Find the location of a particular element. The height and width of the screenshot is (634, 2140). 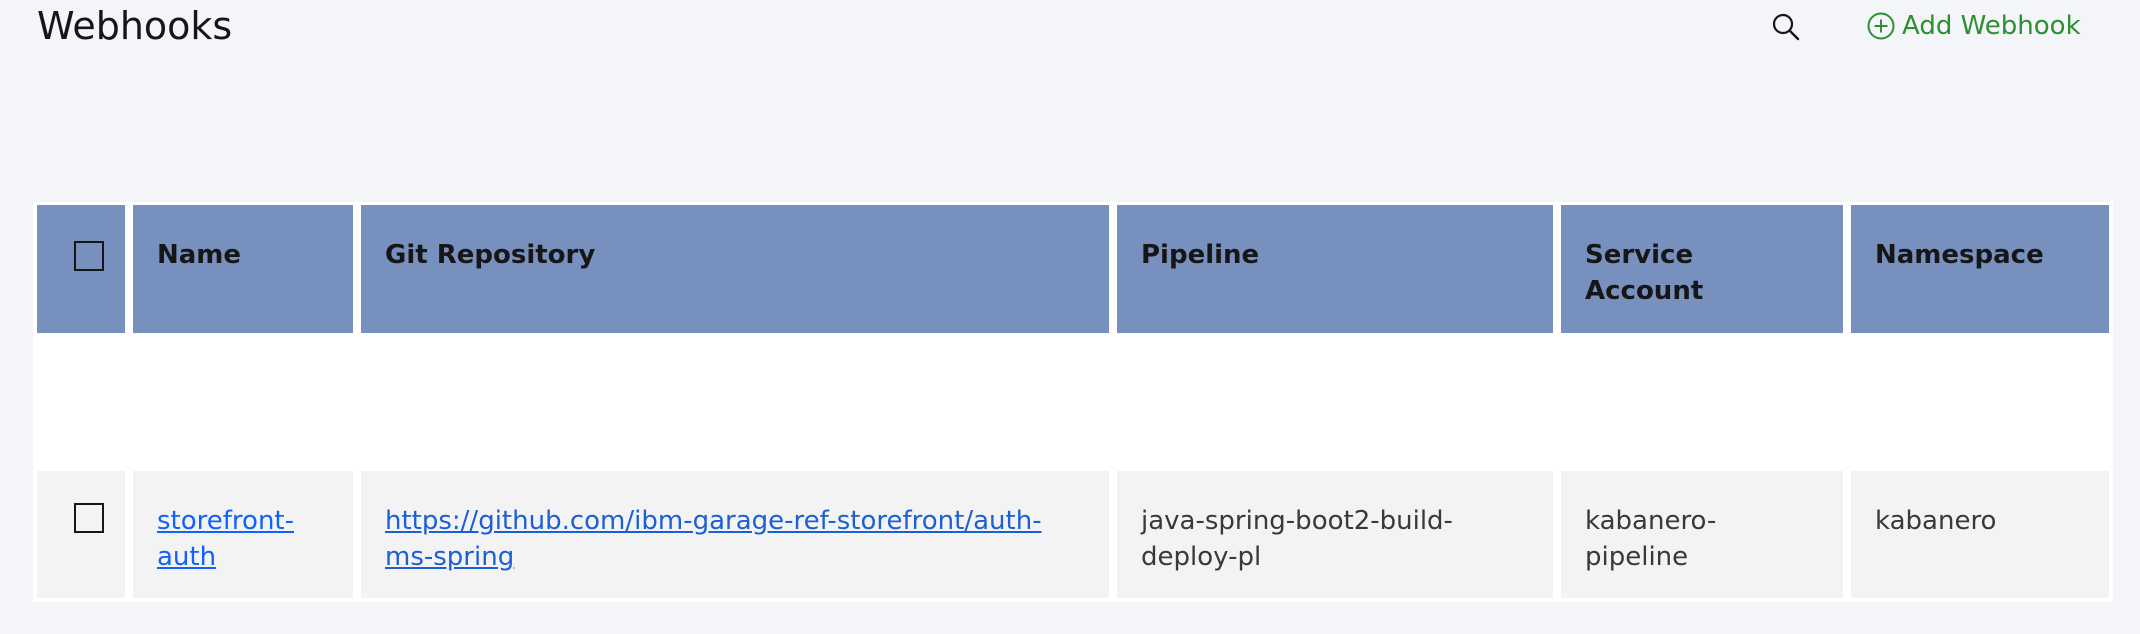

service-account-line2: pipeline is located at coordinates (1637, 557).